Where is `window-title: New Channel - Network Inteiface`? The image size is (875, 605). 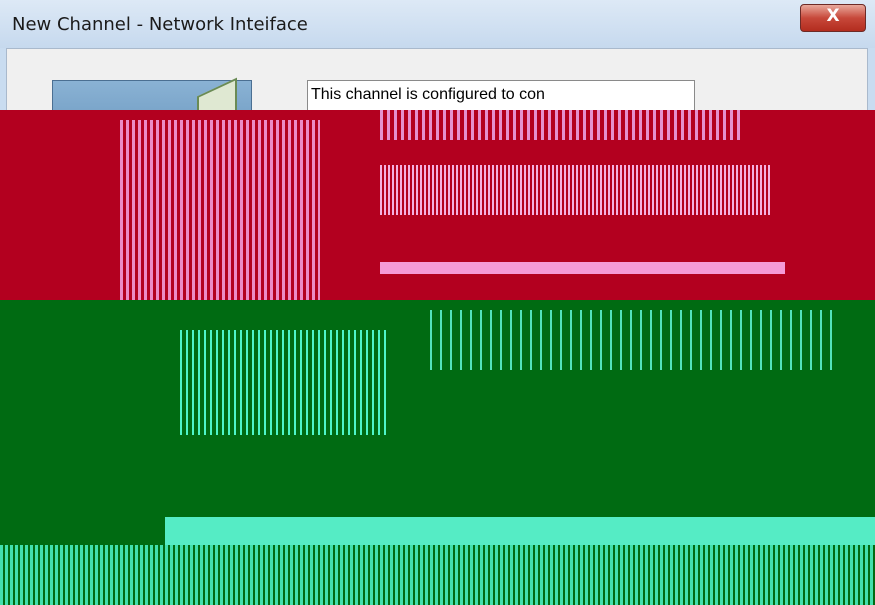 window-title: New Channel - Network Inteiface is located at coordinates (160, 24).